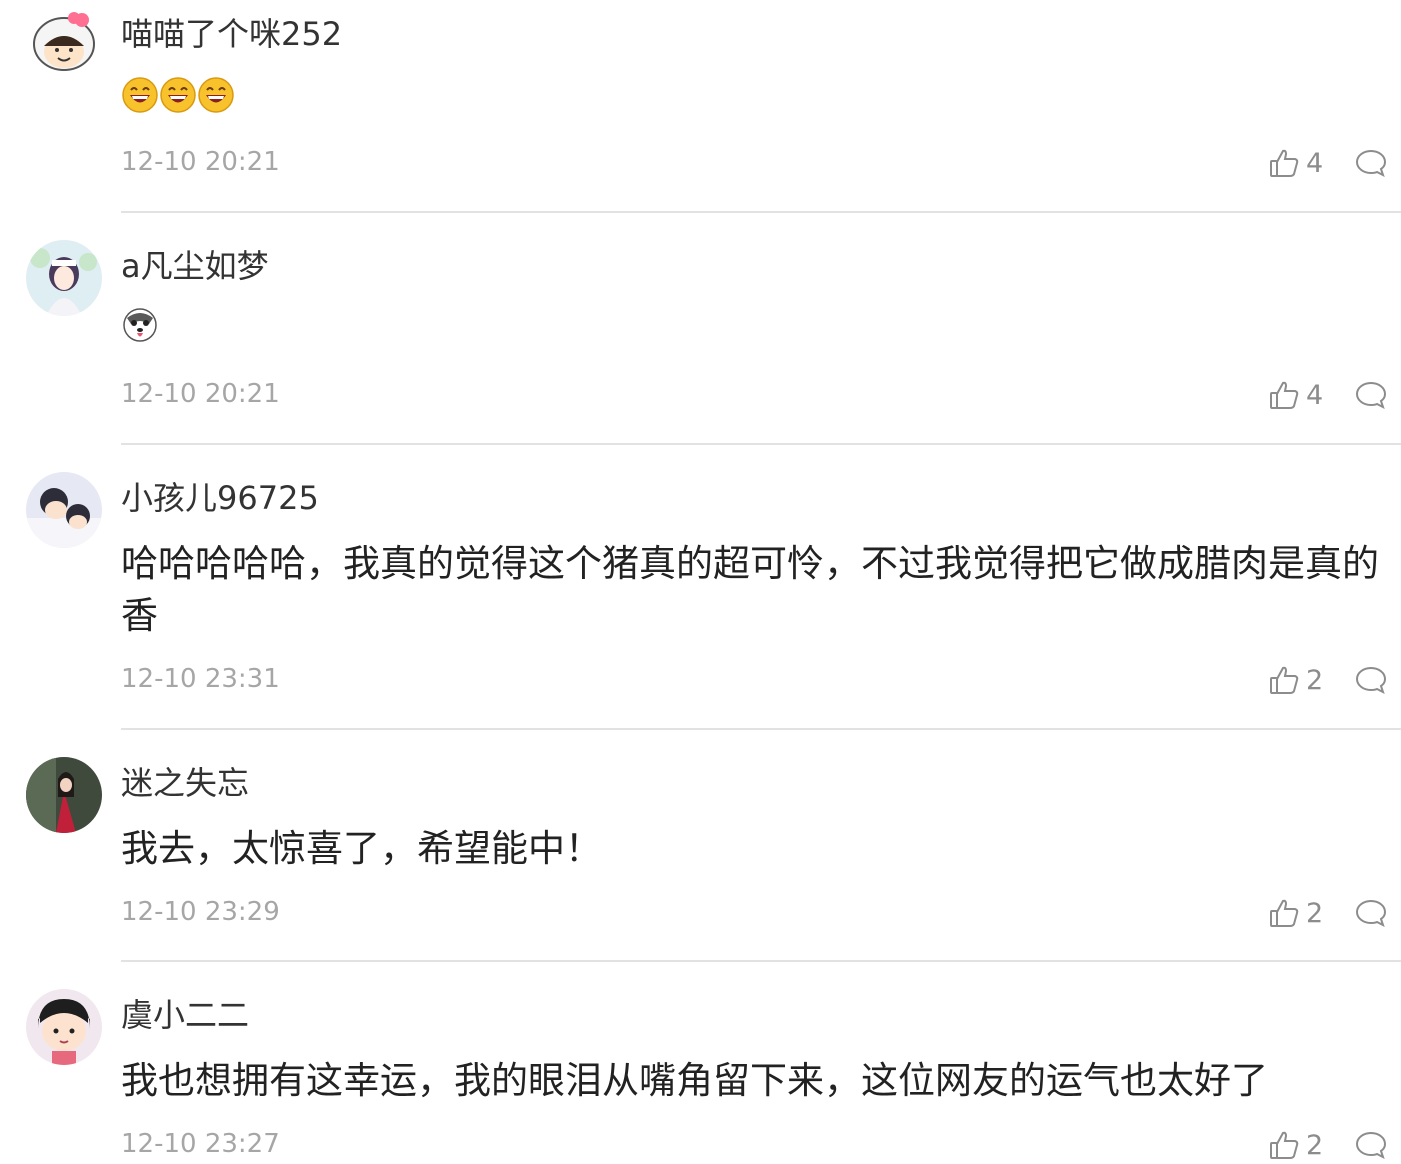 This screenshot has height=1164, width=1401. Describe the element at coordinates (231, 34) in the screenshot. I see `username: 喵喵了个咪252` at that location.